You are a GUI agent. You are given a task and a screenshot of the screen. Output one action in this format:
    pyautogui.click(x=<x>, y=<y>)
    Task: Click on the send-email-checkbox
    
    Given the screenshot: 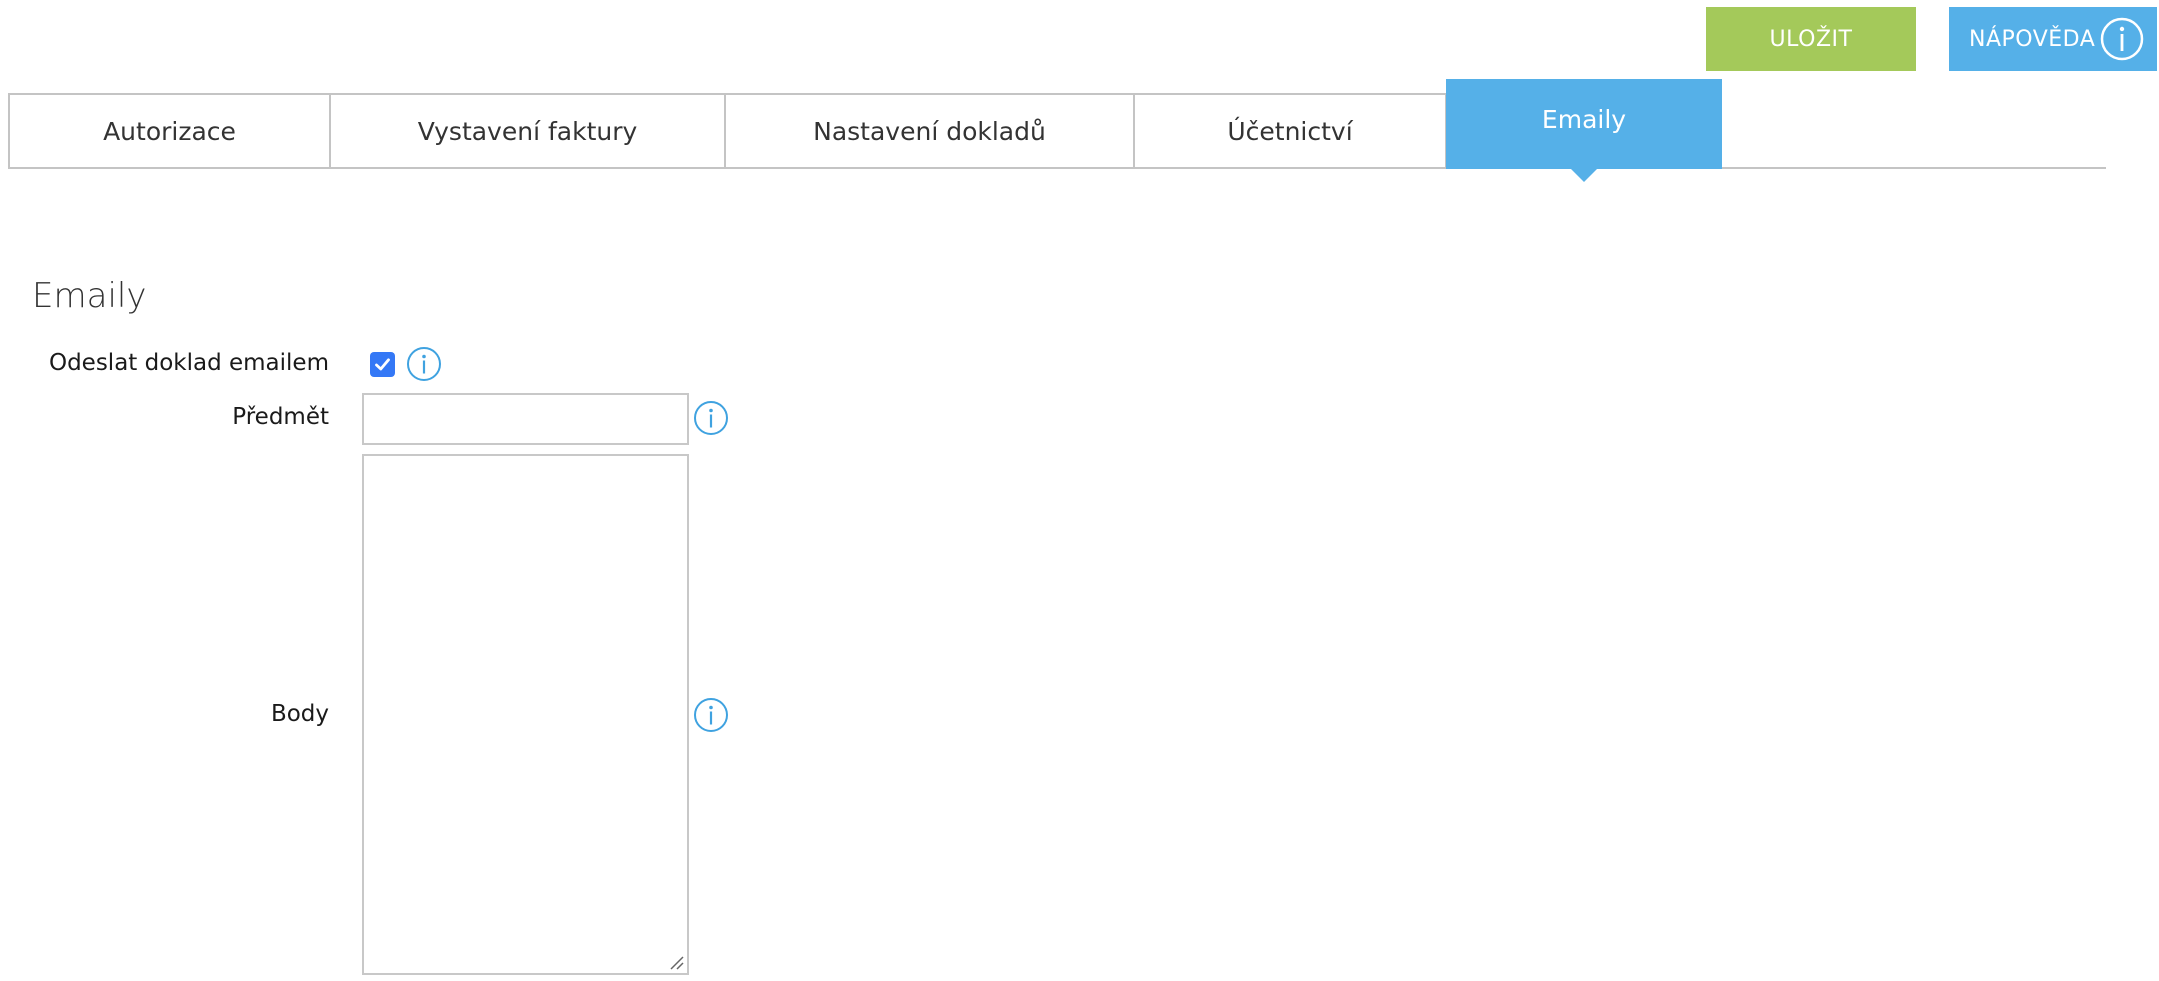 What is the action you would take?
    pyautogui.click(x=382, y=364)
    